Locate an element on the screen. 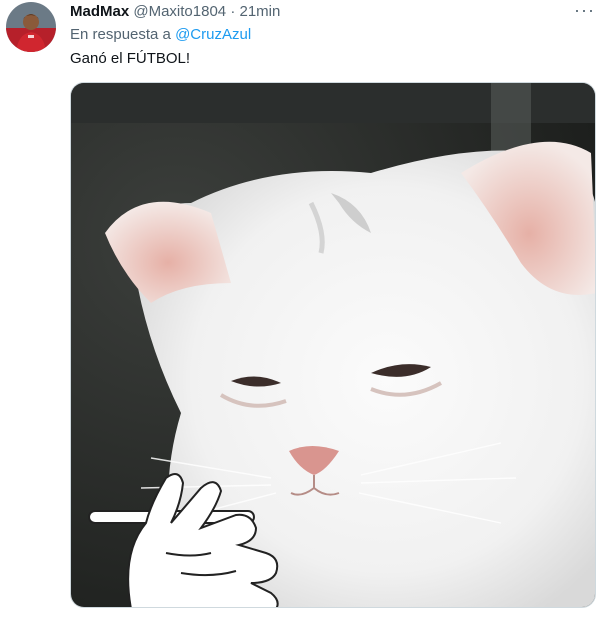 This screenshot has width=609, height=620. avatar-image is located at coordinates (31, 27).